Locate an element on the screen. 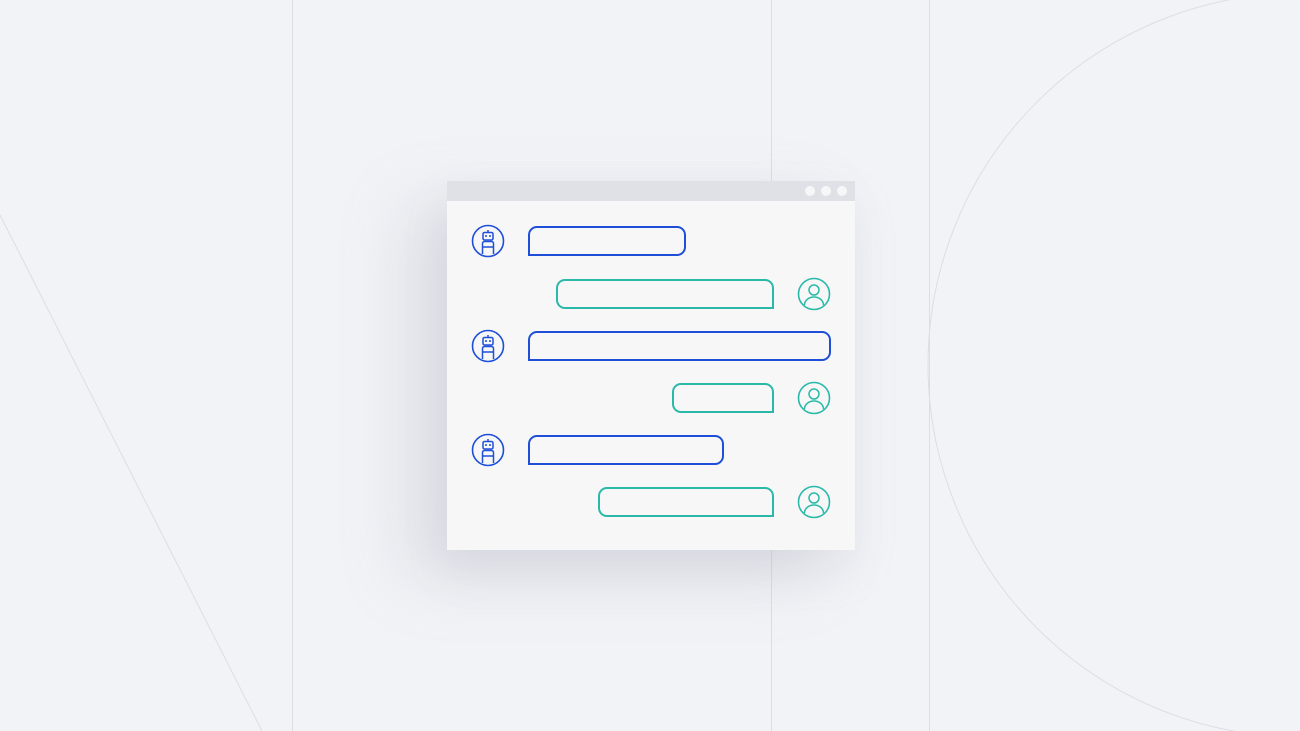 This screenshot has width=1300, height=731. window-titlebar is located at coordinates (651, 191).